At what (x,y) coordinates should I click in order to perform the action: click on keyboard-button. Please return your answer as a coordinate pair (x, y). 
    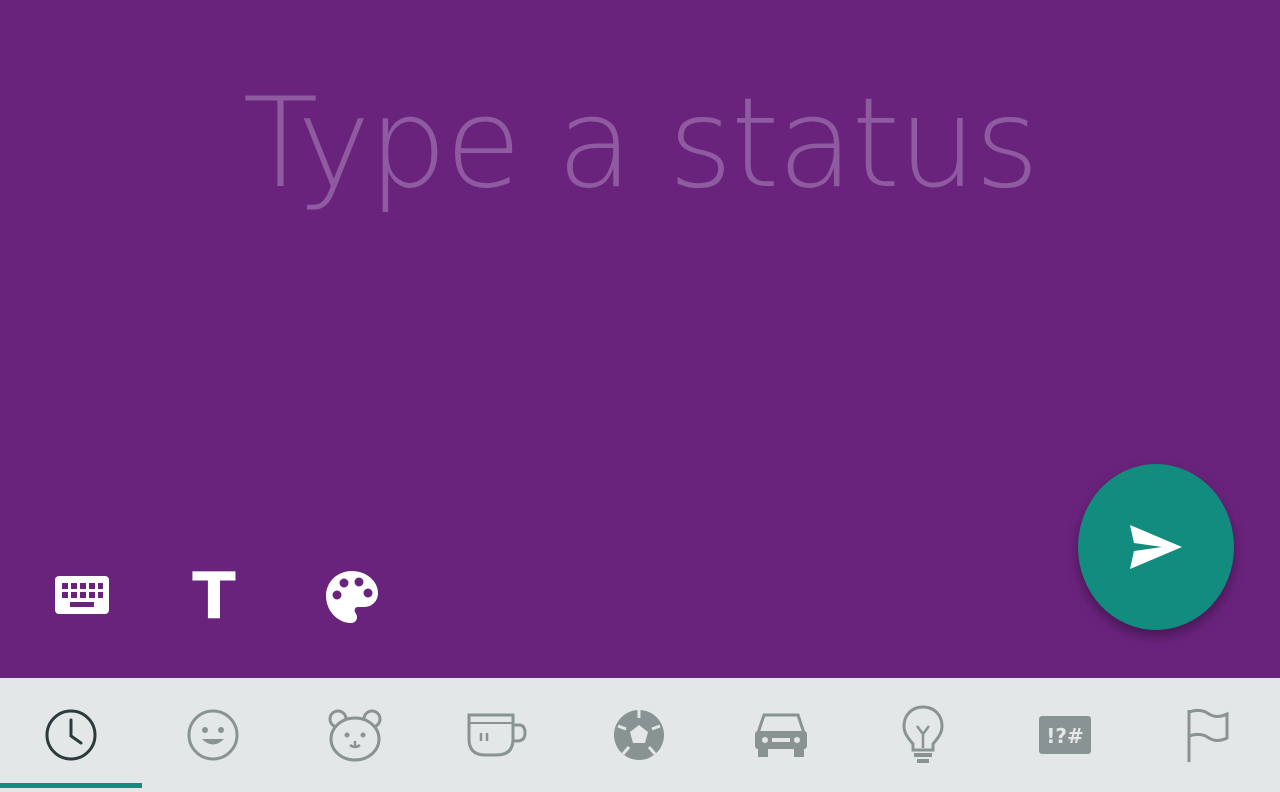
    Looking at the image, I should click on (82, 597).